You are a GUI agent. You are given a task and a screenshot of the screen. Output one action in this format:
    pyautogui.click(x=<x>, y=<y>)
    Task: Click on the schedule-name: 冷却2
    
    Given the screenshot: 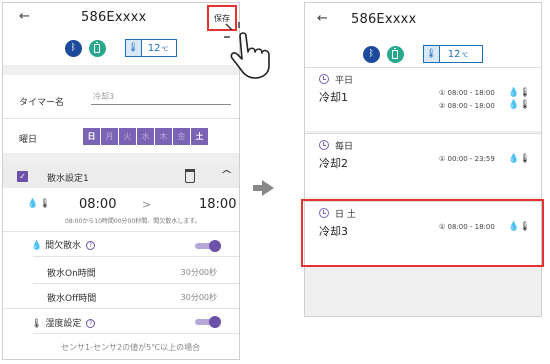 What is the action you would take?
    pyautogui.click(x=333, y=163)
    